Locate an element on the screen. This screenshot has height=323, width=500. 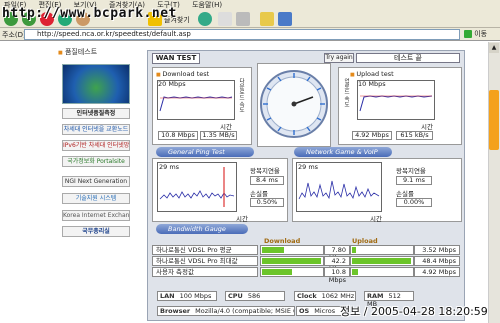
row-label-user: 사용자 측정값 is located at coordinates (205, 272).